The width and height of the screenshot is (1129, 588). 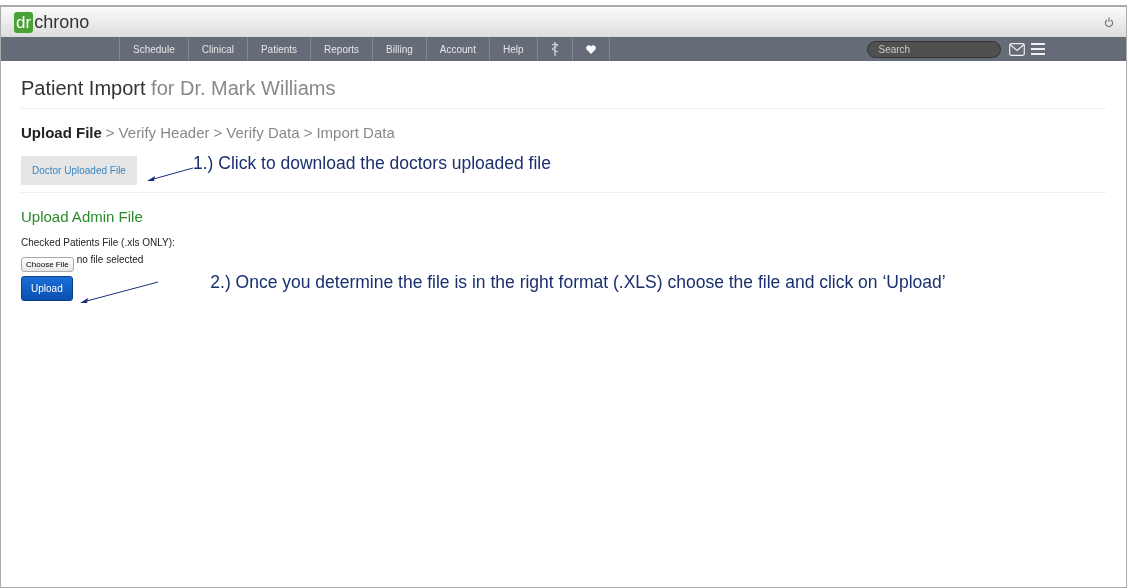 What do you see at coordinates (590, 49) in the screenshot?
I see `heart-icon` at bounding box center [590, 49].